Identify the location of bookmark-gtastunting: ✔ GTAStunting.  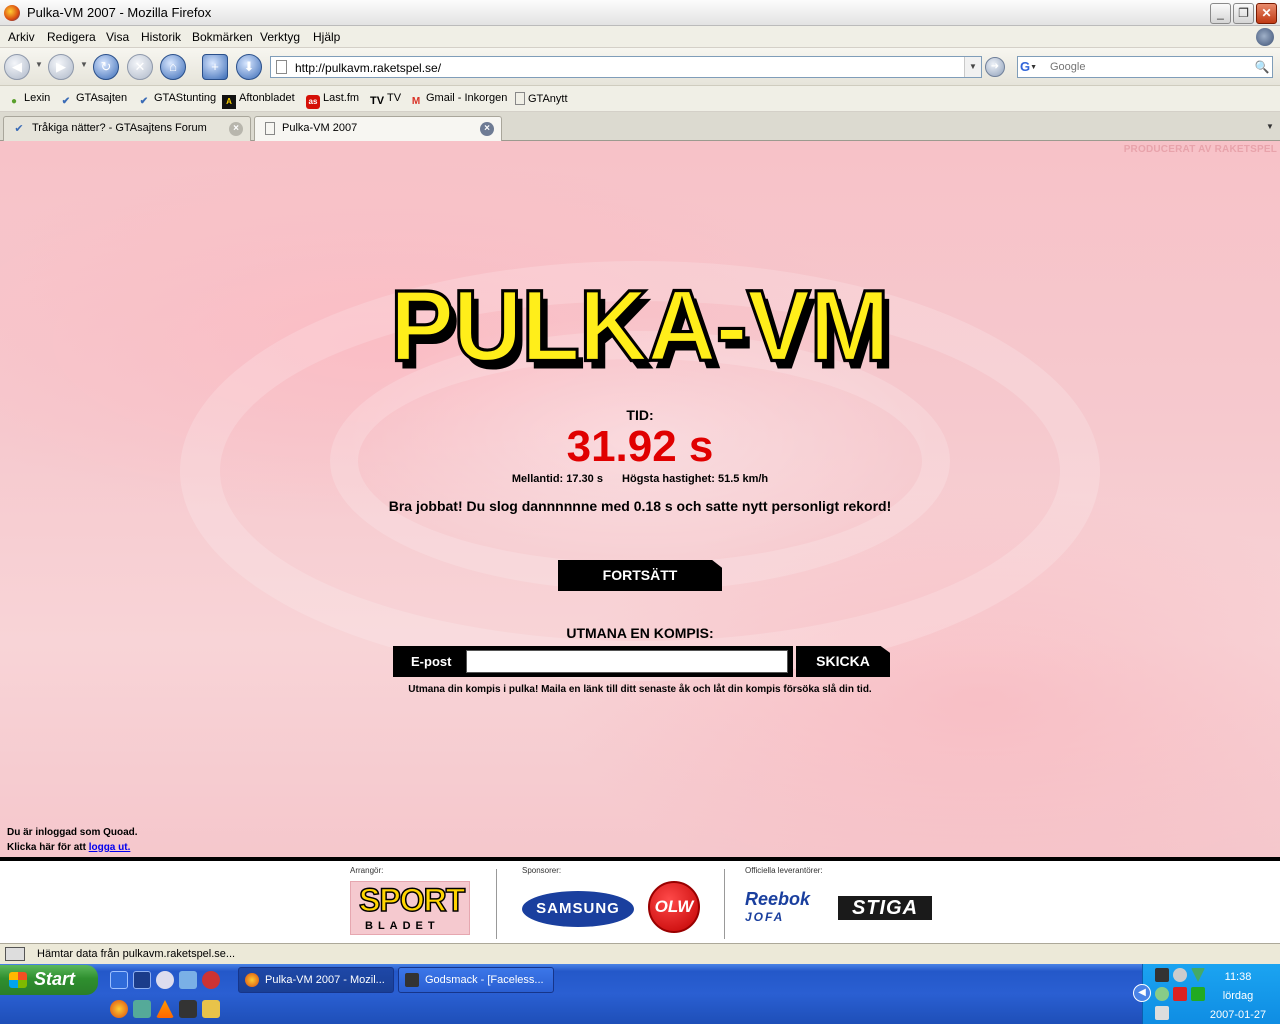
(176, 100).